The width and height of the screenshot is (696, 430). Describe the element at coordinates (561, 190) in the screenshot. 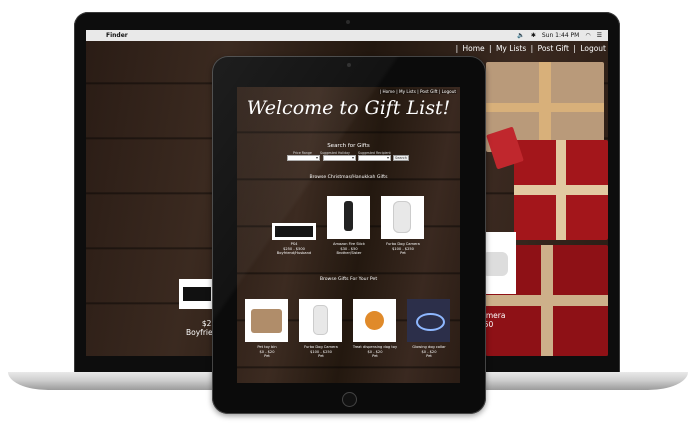

I see `gift-box-image` at that location.